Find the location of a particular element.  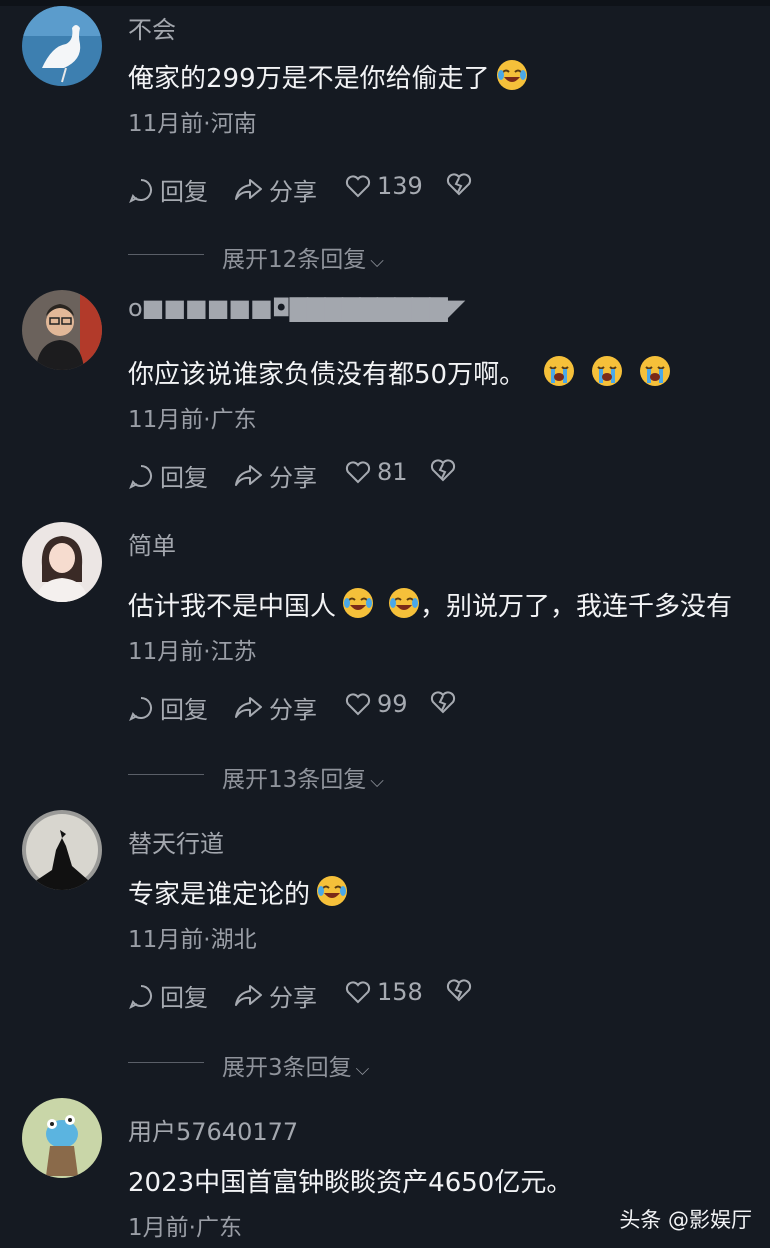

like-count: 99 is located at coordinates (392, 704).